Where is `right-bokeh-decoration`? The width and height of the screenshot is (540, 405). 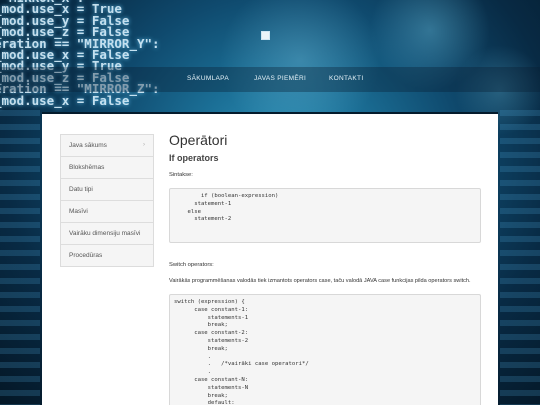
right-bokeh-decoration is located at coordinates (520, 257).